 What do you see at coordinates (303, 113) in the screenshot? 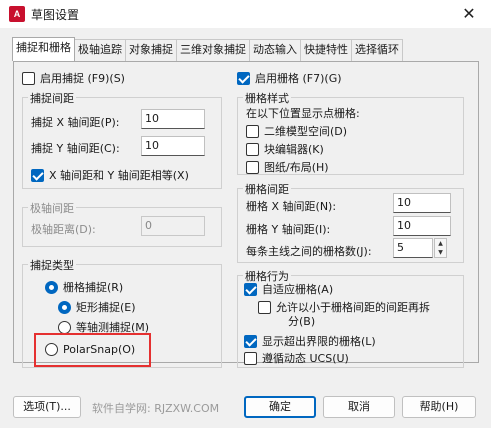
I see `grid-style-description: 在以下位置显示点栅格:` at bounding box center [303, 113].